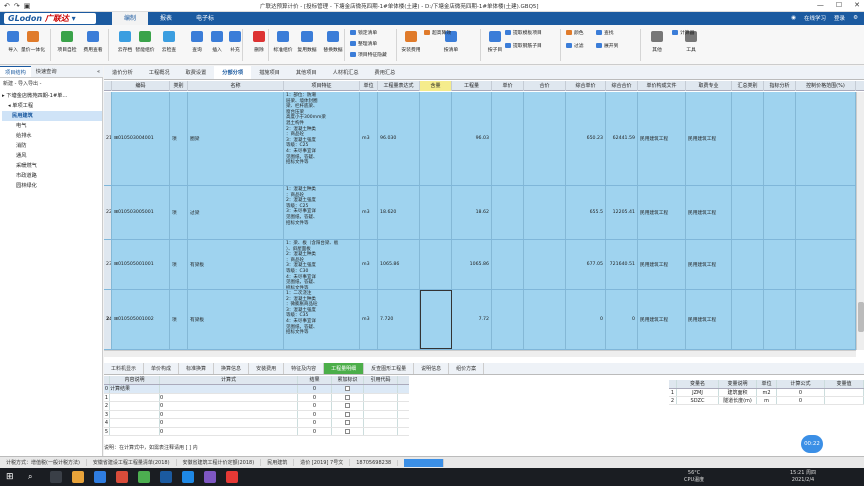 The width and height of the screenshot is (864, 486). I want to click on toolbar-button: 替换数据, so click(333, 45).